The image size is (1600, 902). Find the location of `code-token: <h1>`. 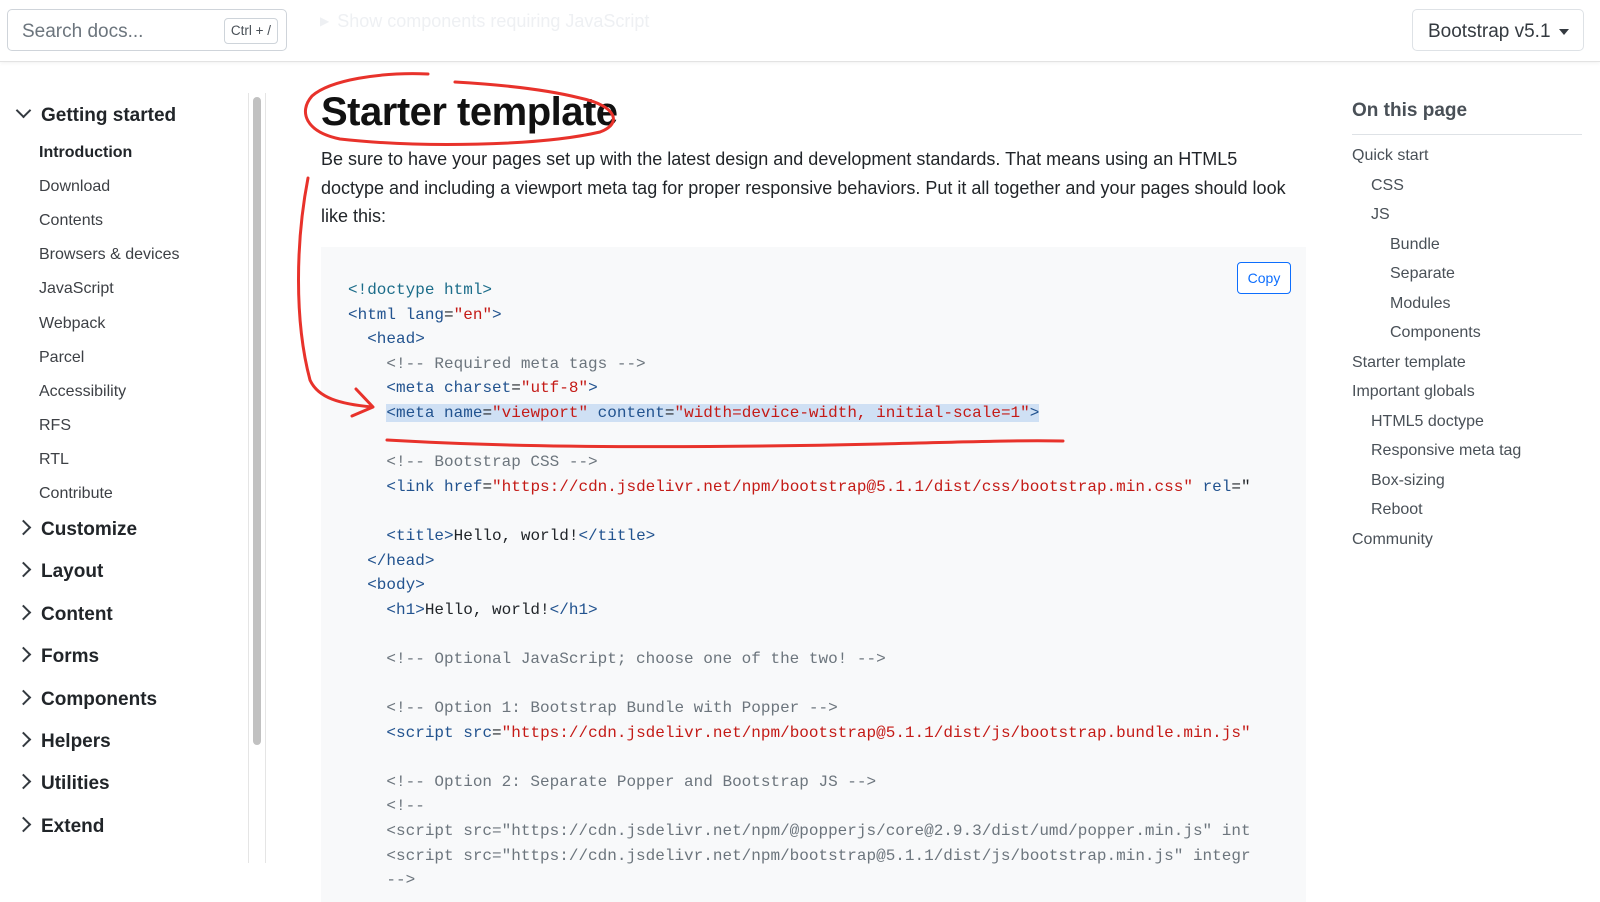

code-token: <h1> is located at coordinates (405, 609).